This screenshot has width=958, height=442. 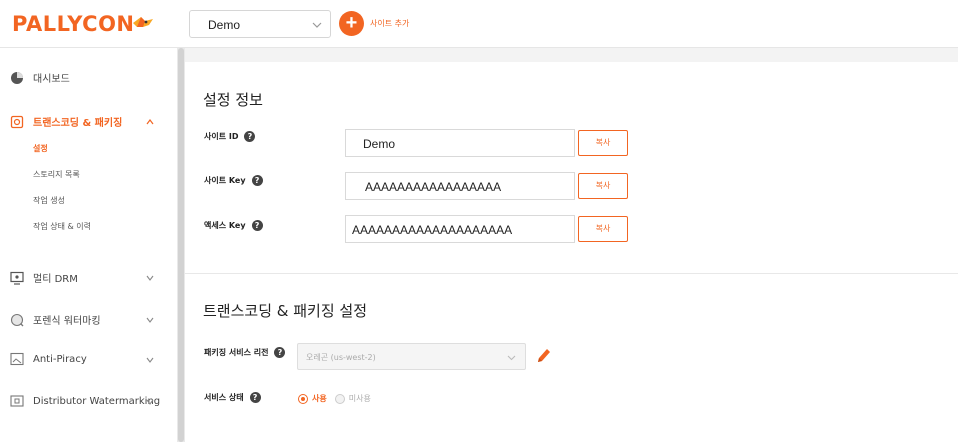 I want to click on region-label-text: 패키징 서비스 리전, so click(x=236, y=352).